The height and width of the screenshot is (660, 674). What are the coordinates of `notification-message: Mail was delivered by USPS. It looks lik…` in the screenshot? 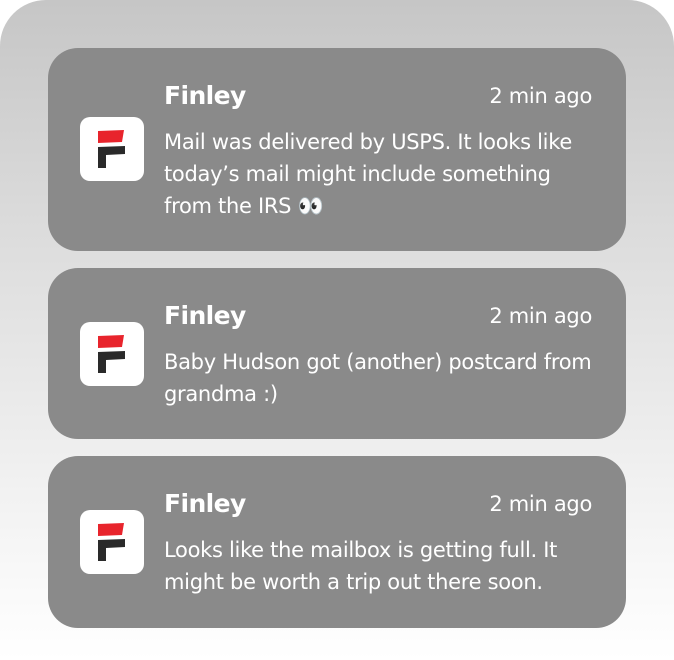 It's located at (368, 174).